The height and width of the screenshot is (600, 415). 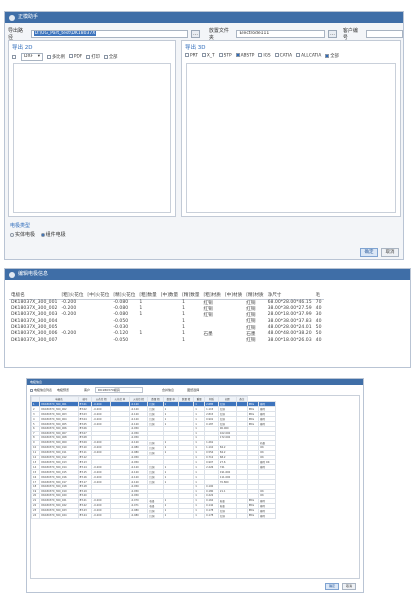 I want to click on grid-cell: -0.080, so click(x=138, y=515).